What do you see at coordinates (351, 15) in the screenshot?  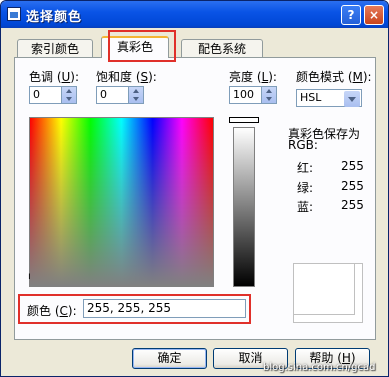 I see `help-icon: ?` at bounding box center [351, 15].